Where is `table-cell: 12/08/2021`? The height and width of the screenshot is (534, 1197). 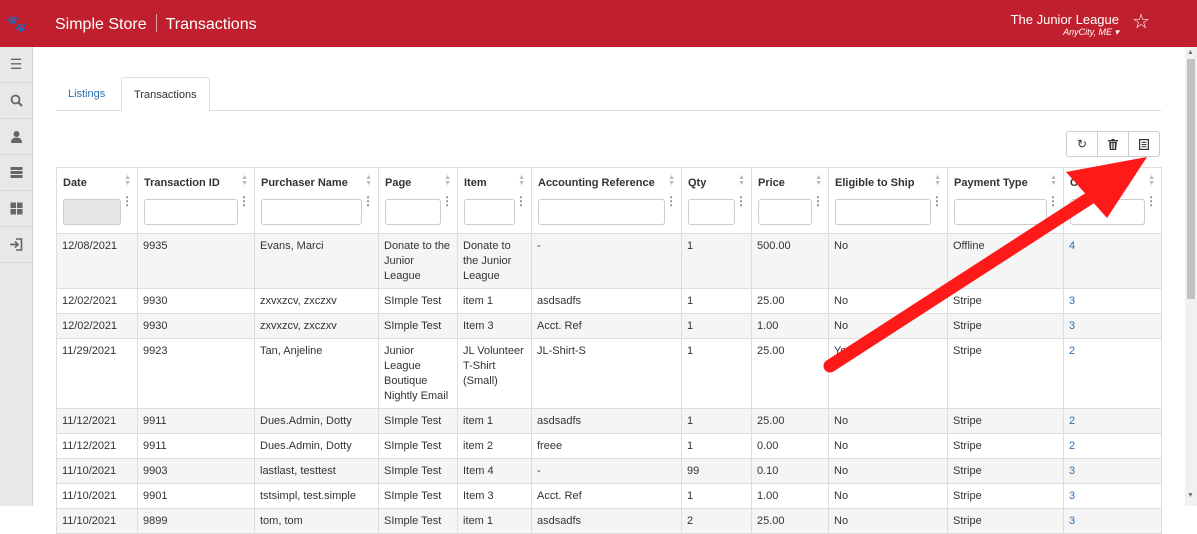
table-cell: 12/08/2021 is located at coordinates (97, 261).